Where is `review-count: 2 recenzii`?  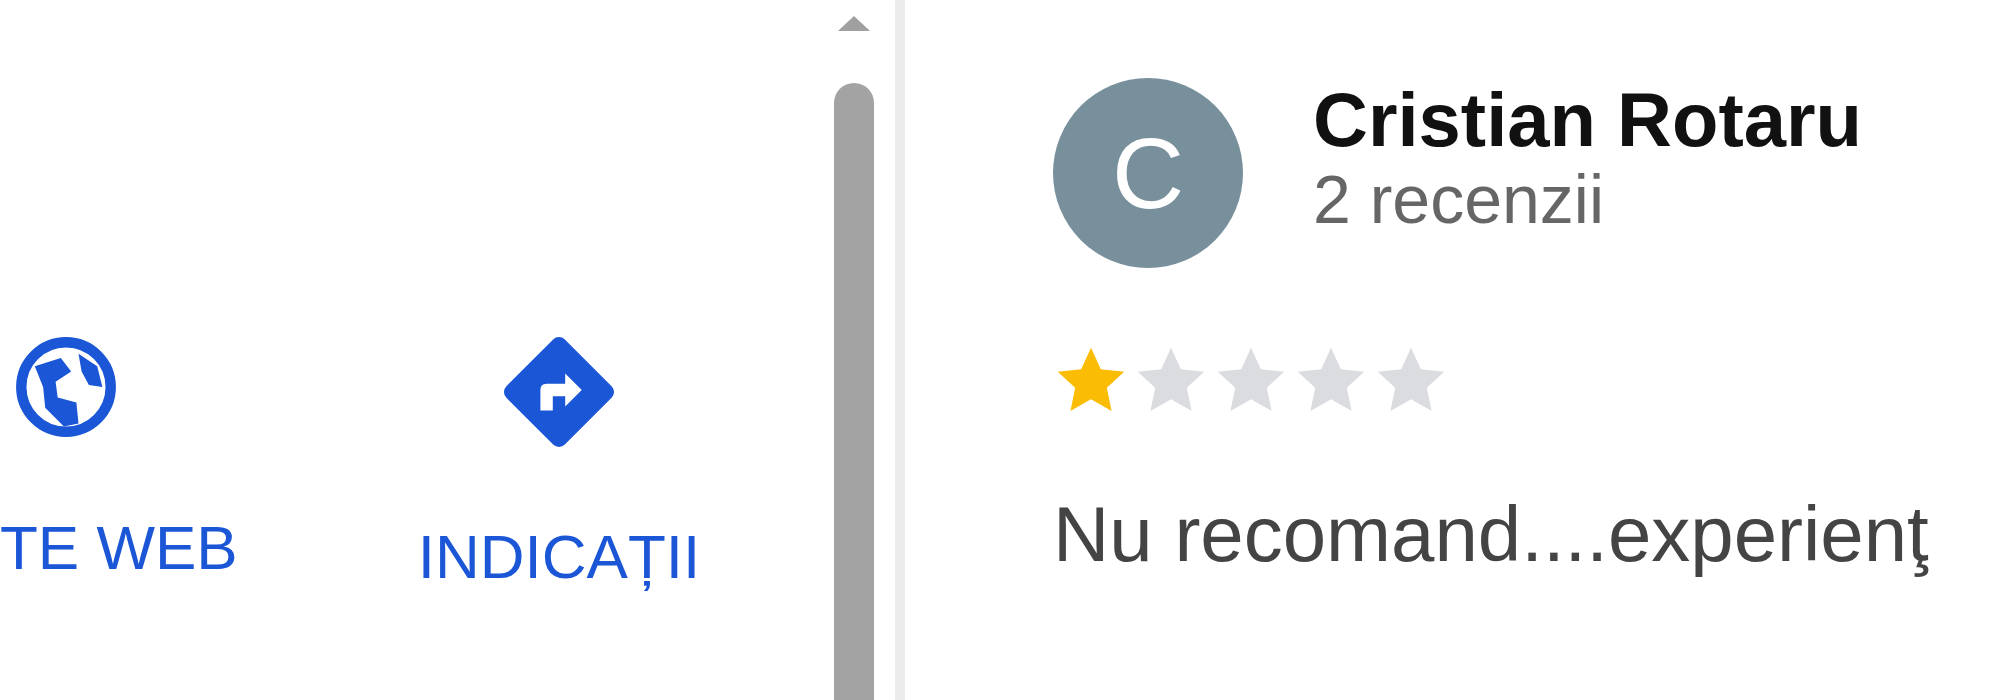
review-count: 2 recenzii is located at coordinates (1459, 199).